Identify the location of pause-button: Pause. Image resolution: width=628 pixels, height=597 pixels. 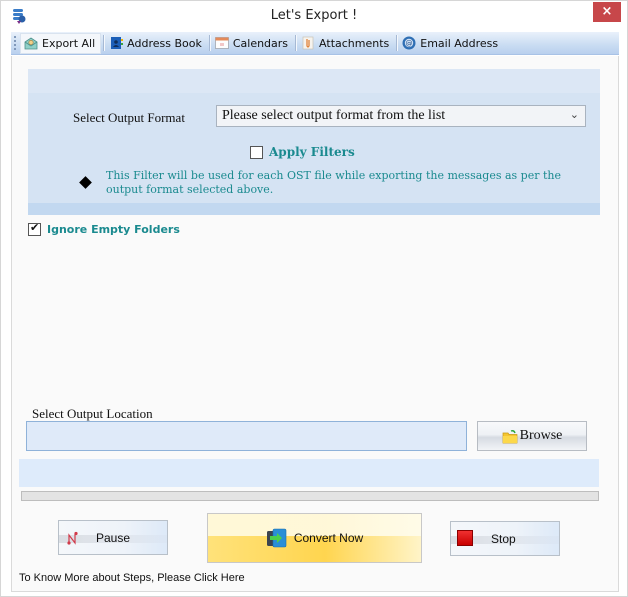
(113, 537).